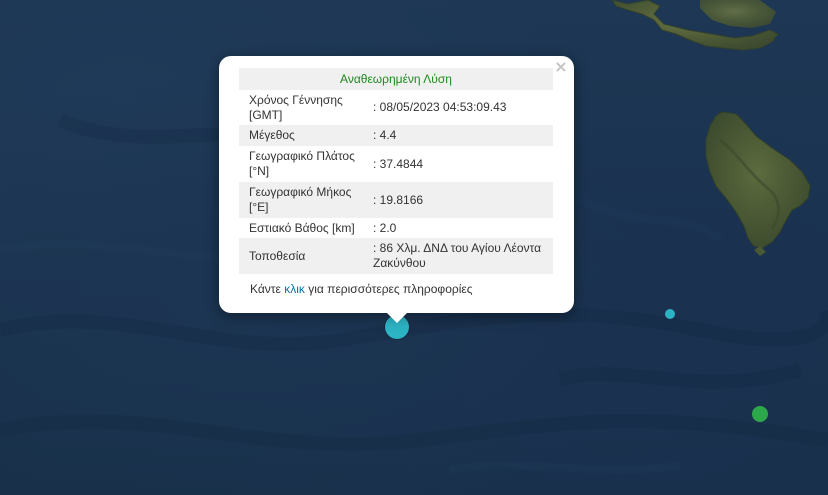 Image resolution: width=828 pixels, height=495 pixels. What do you see at coordinates (397, 317) in the screenshot?
I see `popup-pointer` at bounding box center [397, 317].